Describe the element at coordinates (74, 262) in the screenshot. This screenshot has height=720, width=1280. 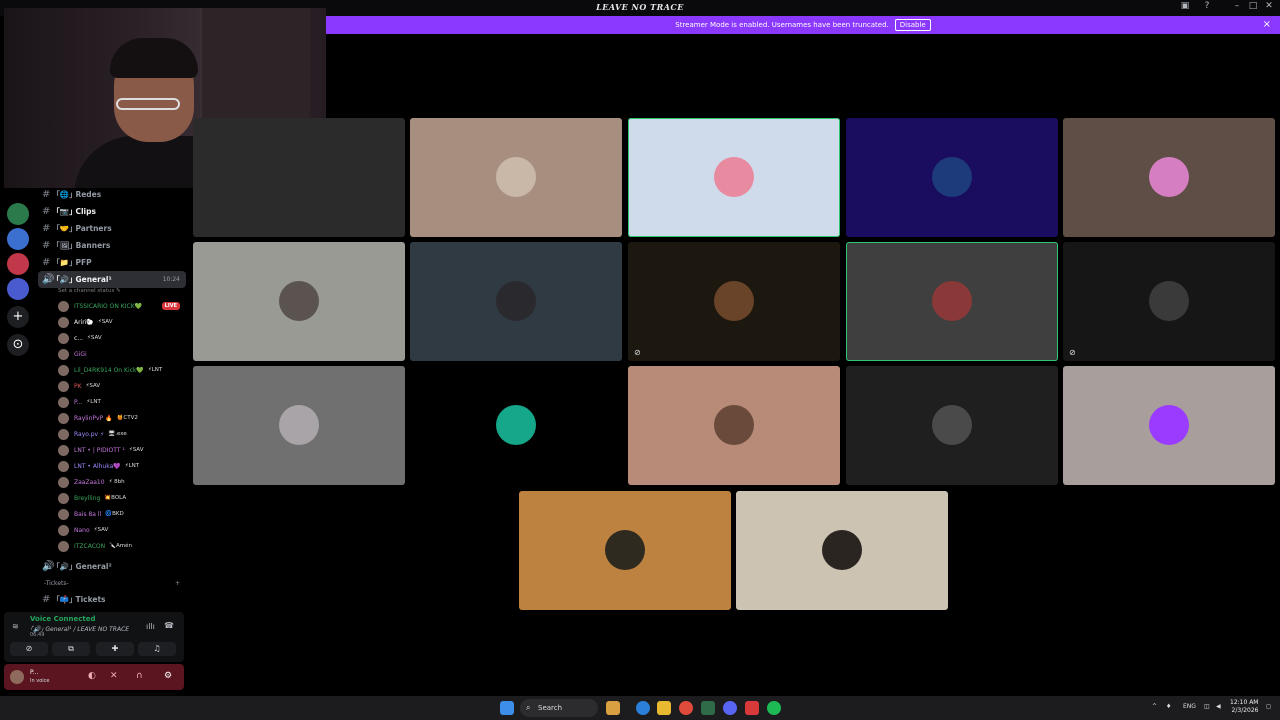
I see `channel-label: ｢📁｣ PFP` at that location.